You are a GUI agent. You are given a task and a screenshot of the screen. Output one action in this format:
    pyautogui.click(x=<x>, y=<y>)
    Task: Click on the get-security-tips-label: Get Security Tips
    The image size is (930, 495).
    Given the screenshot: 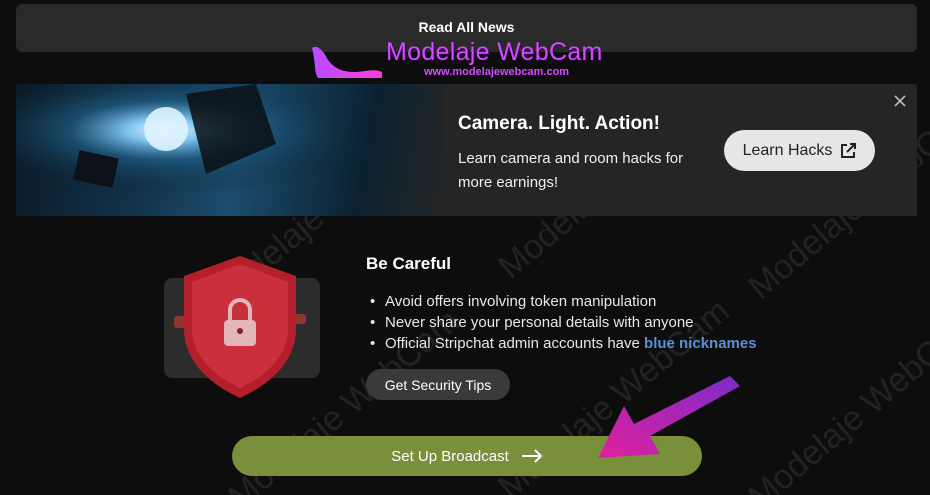 What is the action you would take?
    pyautogui.click(x=438, y=384)
    